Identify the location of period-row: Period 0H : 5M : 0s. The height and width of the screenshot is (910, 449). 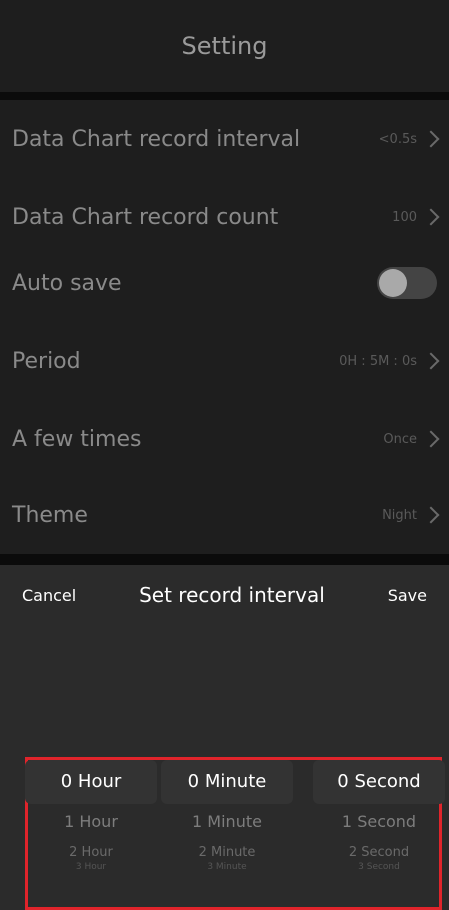
(224, 361).